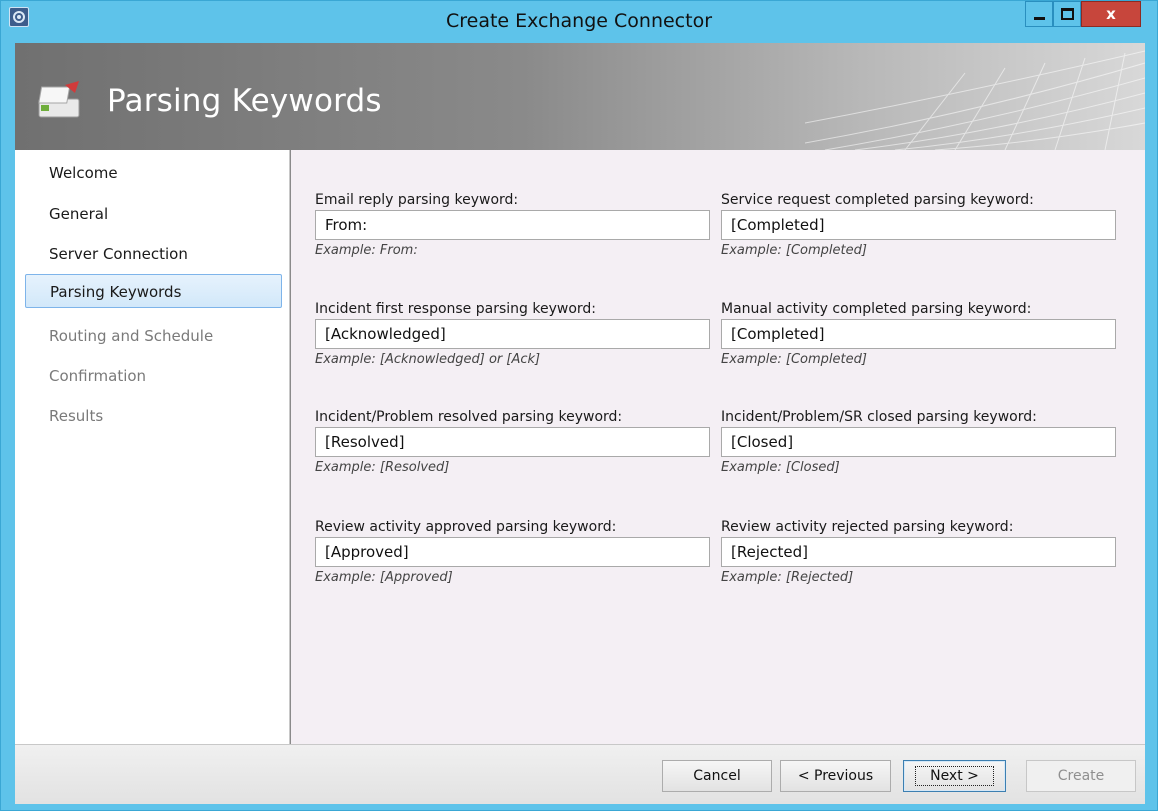 The width and height of the screenshot is (1158, 811). What do you see at coordinates (417, 200) in the screenshot?
I see `email-reply-label: Email reply parsing keyword:` at bounding box center [417, 200].